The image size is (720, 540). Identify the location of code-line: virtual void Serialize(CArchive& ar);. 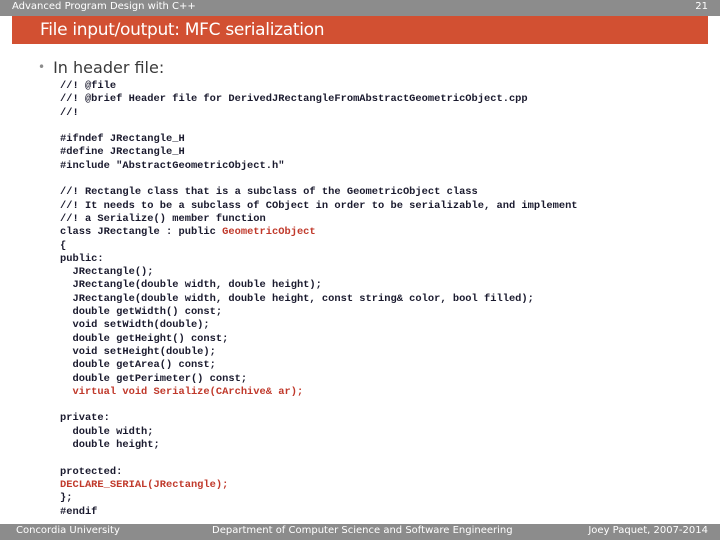
(380, 392).